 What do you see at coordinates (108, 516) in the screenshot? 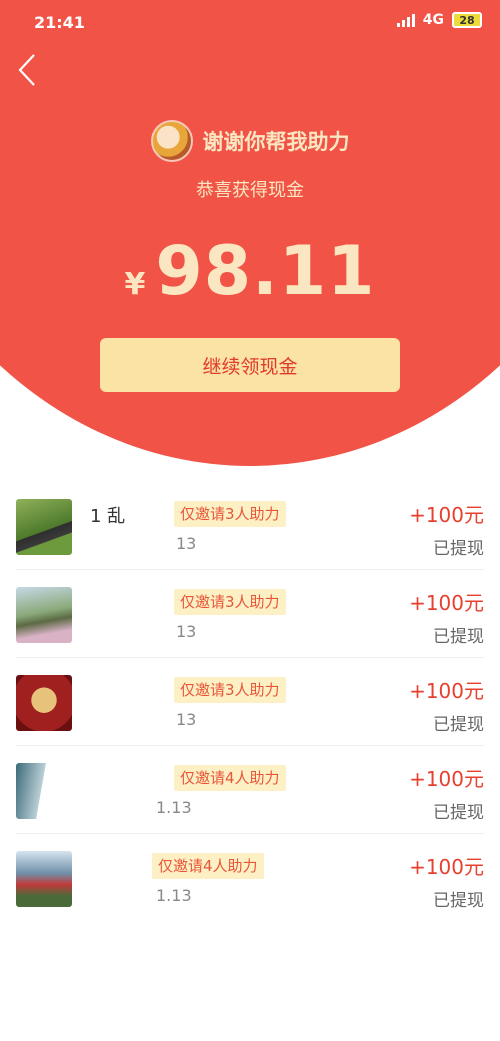
I see `user-name: 1 乱` at bounding box center [108, 516].